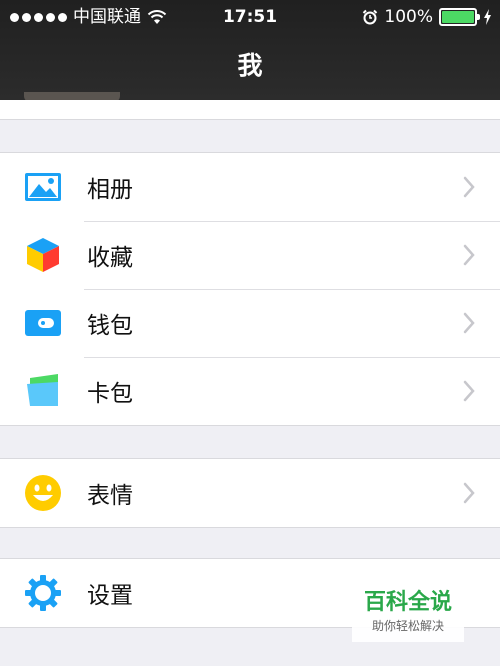  I want to click on status-right: 100%, so click(427, 17).